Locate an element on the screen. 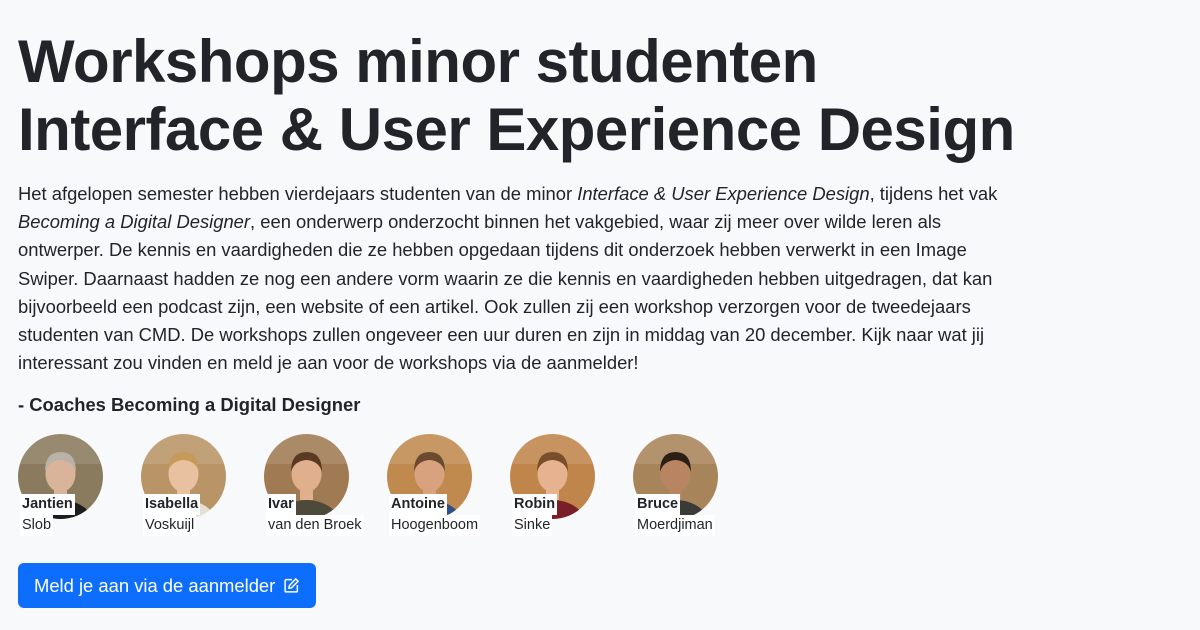 This screenshot has width=1200, height=630. register-button-label: Meld je aan via de aanmelder is located at coordinates (155, 585).